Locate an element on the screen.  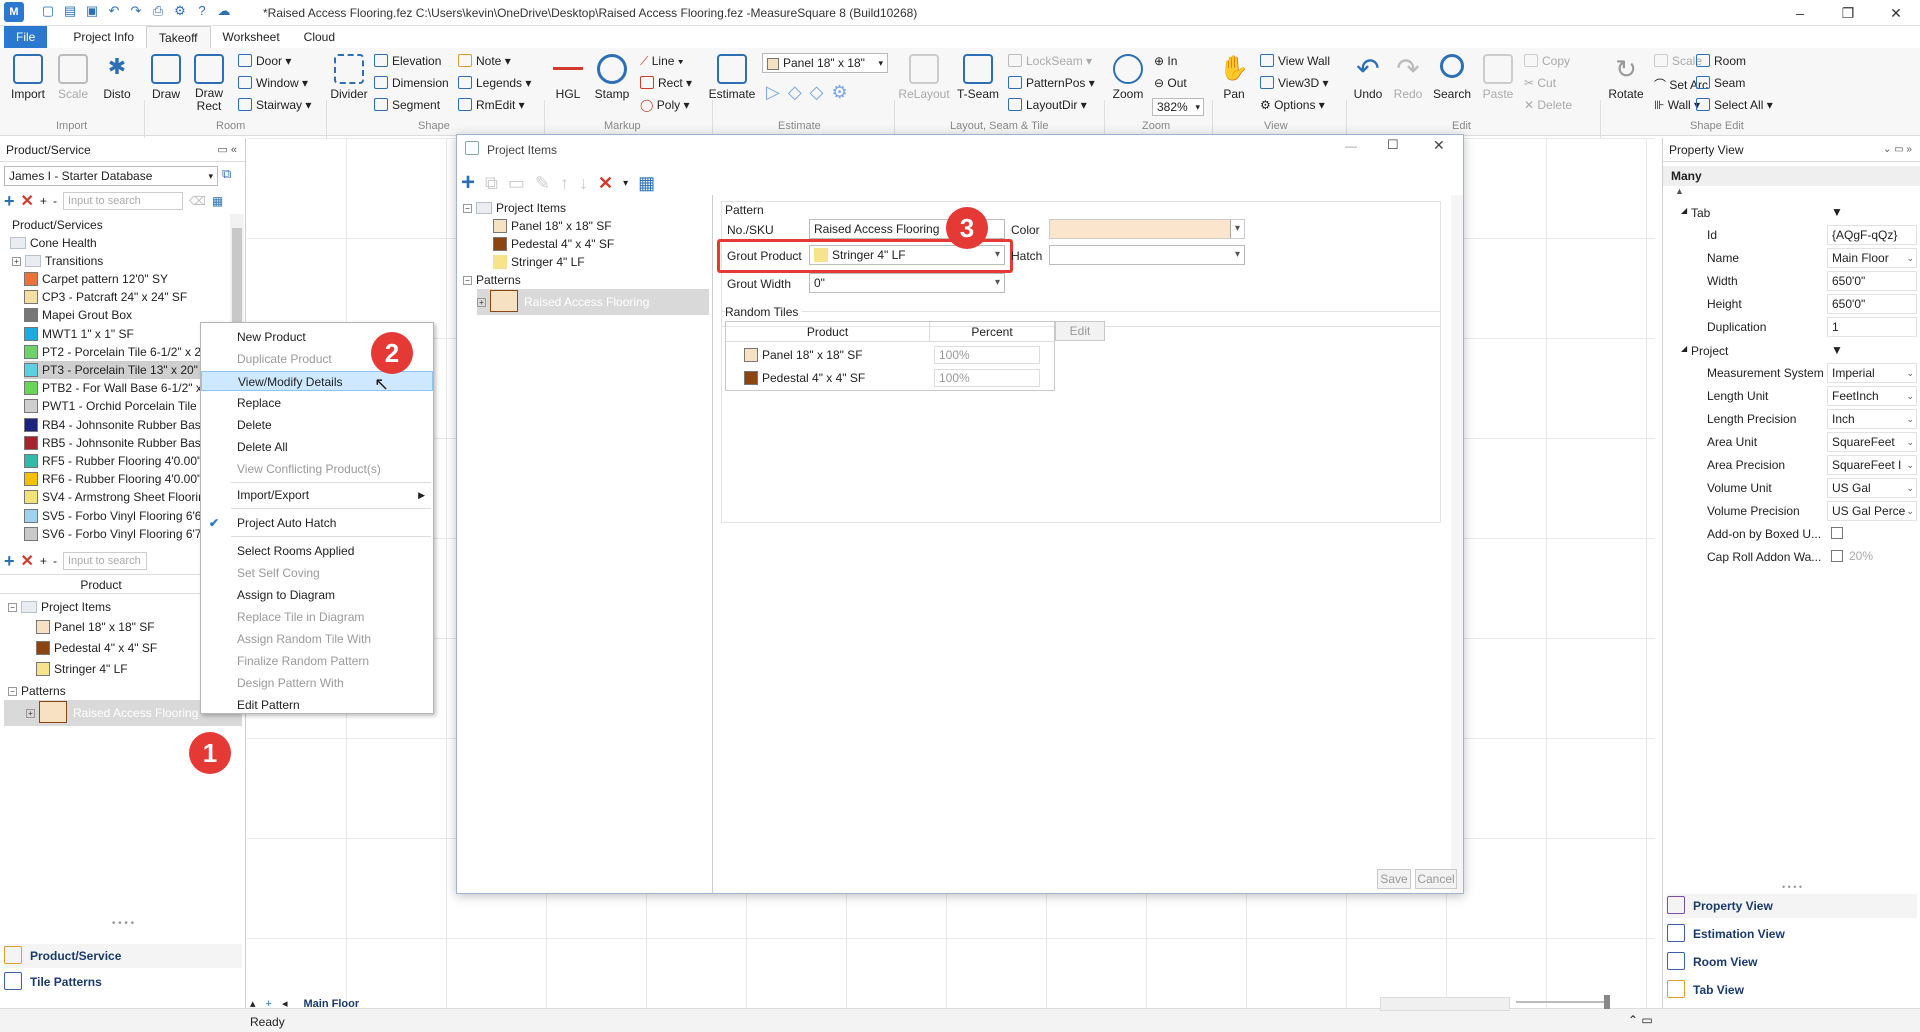
save-icon: ▣ is located at coordinates (92, 11).